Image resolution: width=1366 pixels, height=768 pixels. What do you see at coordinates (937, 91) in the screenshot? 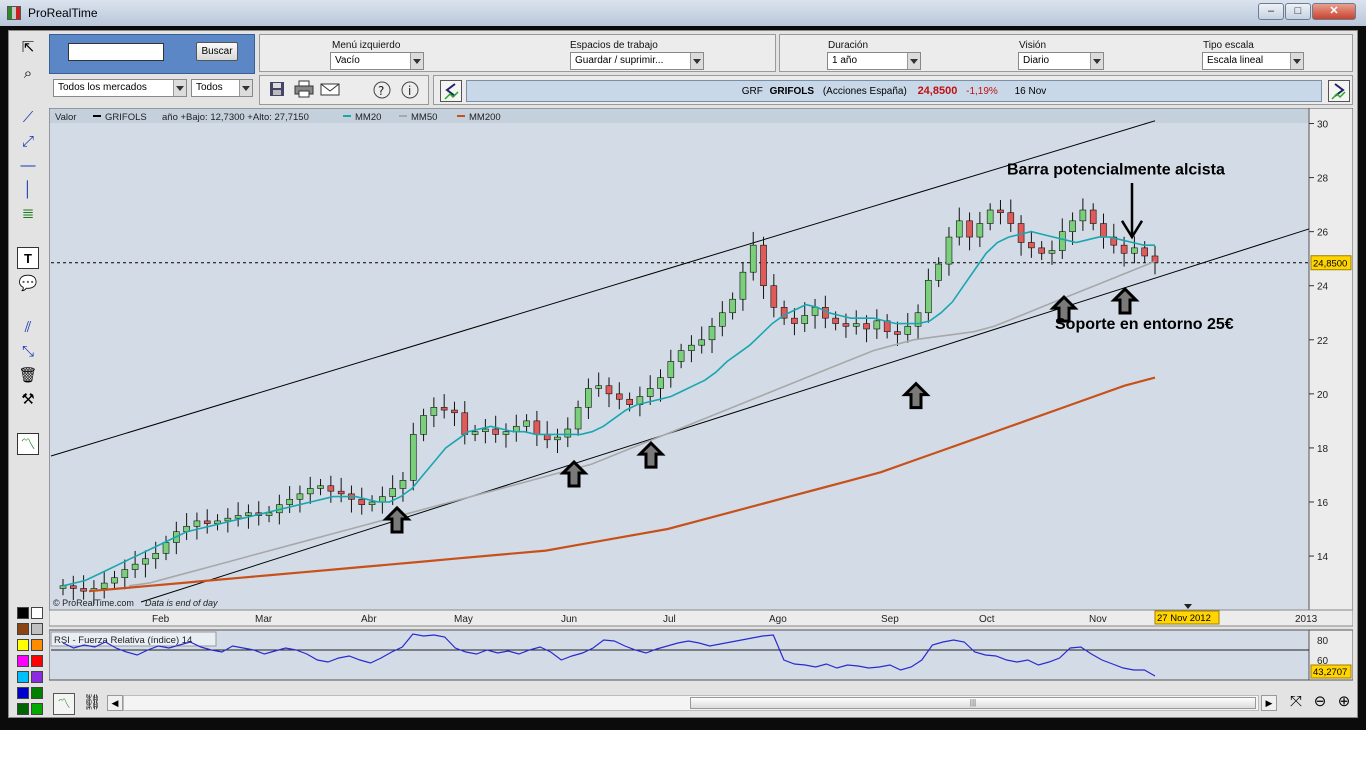
I see `ticker-price: 24,8500` at bounding box center [937, 91].